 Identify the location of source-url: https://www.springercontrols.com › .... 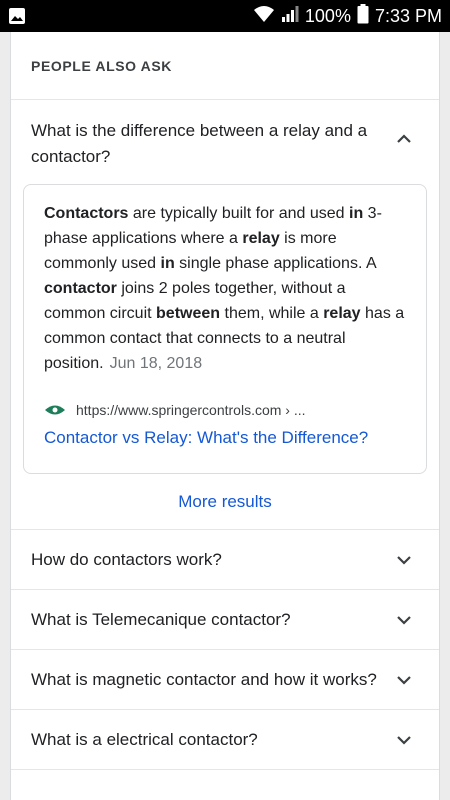
(191, 410).